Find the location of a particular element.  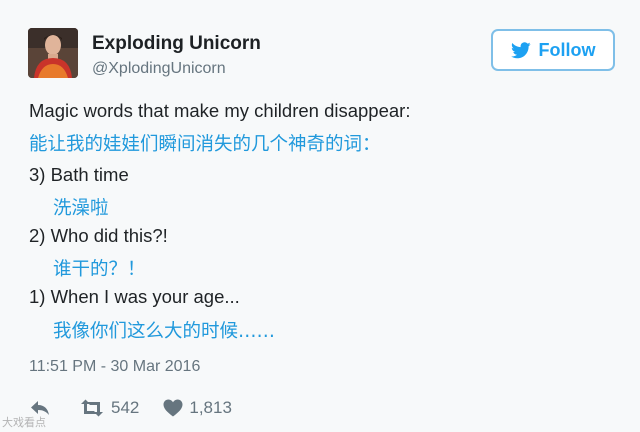

twitter-bird-icon is located at coordinates (520, 49).